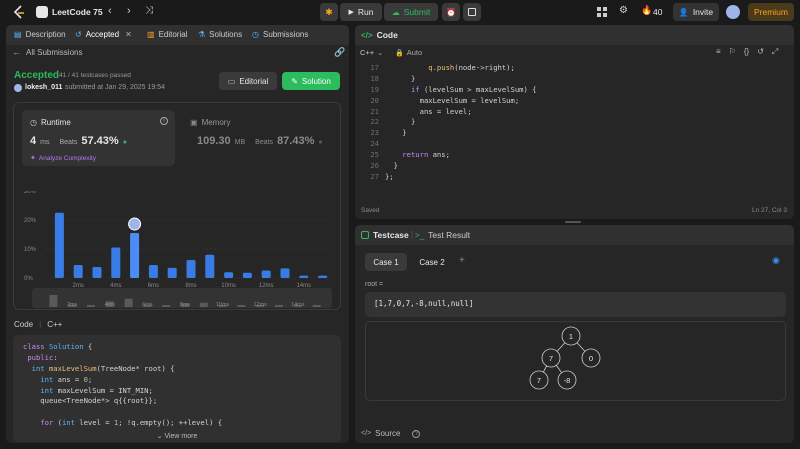 This screenshot has height=449, width=800. What do you see at coordinates (371, 52) in the screenshot?
I see `language-select: C++ ⌄` at bounding box center [371, 52].